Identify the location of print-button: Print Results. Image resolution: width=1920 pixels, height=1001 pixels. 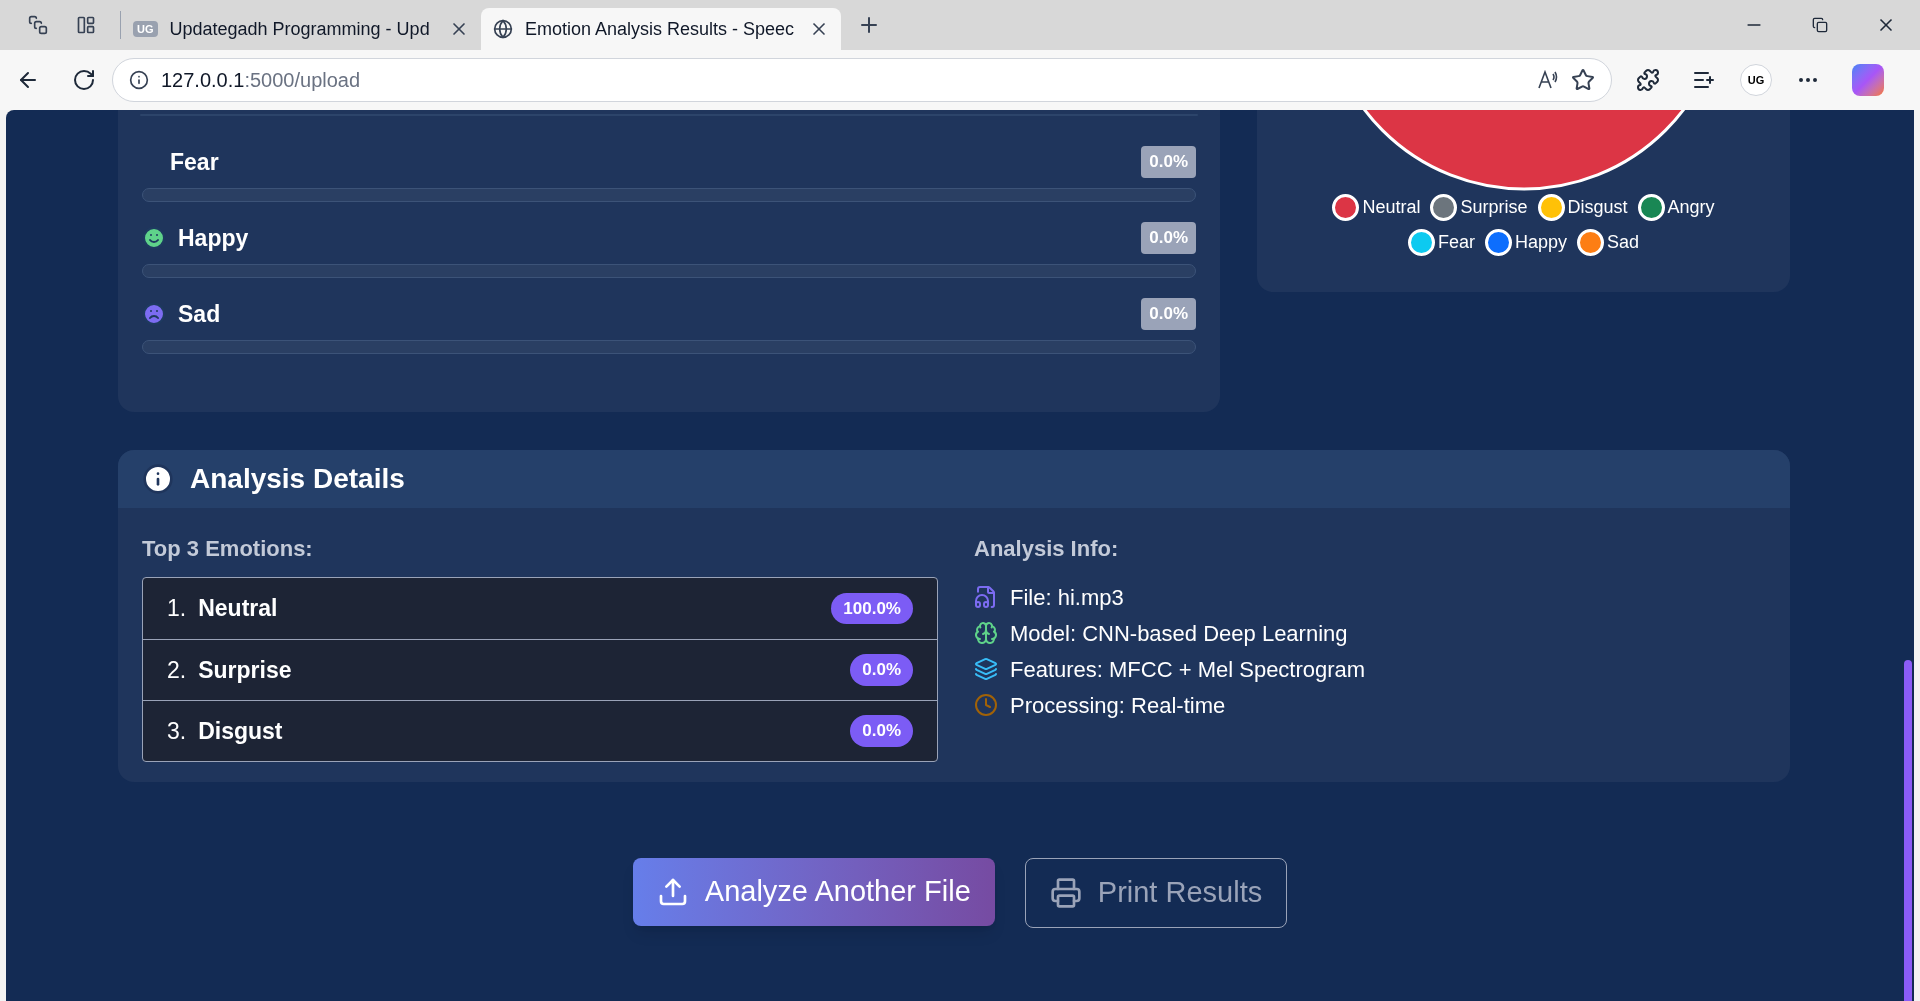
(1156, 893).